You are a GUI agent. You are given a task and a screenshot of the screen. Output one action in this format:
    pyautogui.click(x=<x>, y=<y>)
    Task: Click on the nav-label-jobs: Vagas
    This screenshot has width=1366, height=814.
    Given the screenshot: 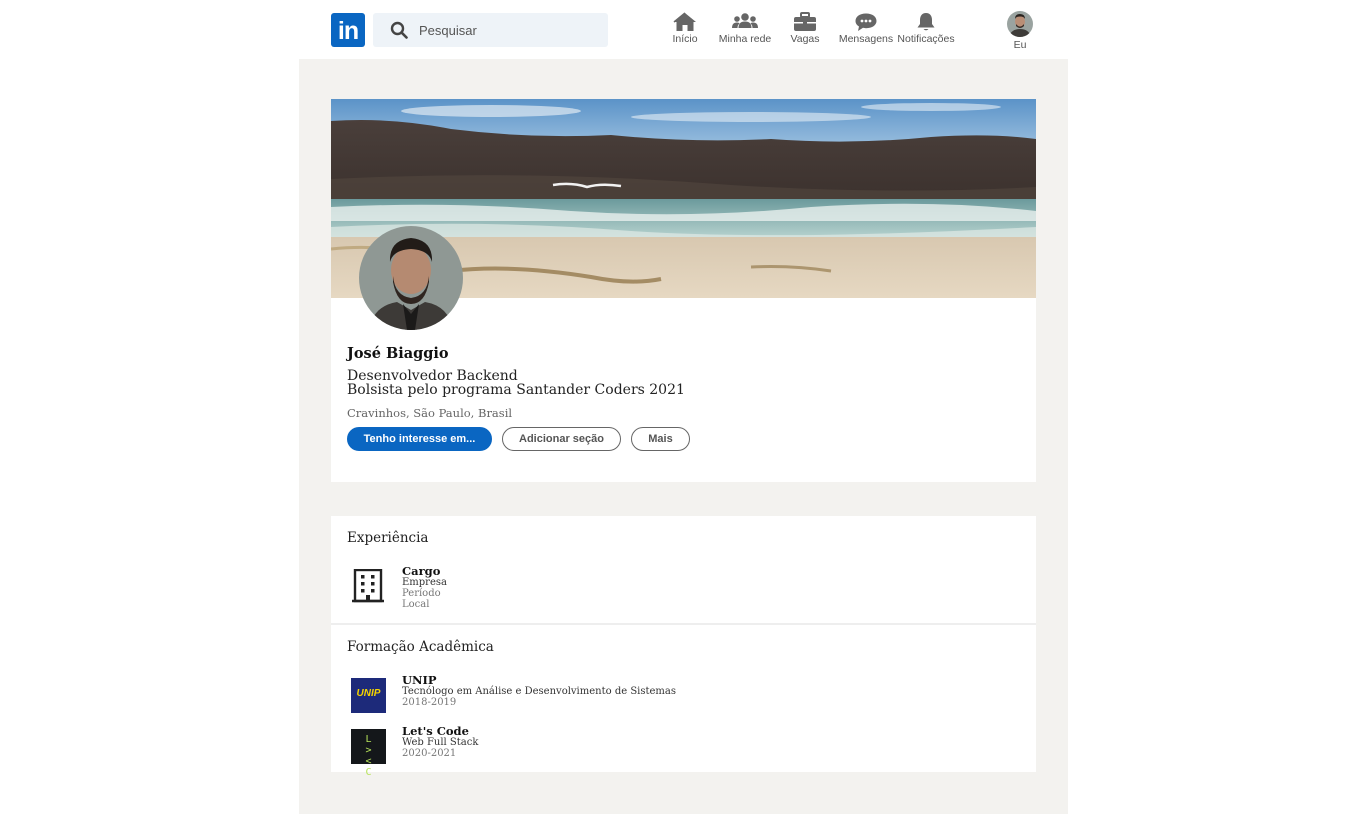 What is the action you would take?
    pyautogui.click(x=805, y=39)
    